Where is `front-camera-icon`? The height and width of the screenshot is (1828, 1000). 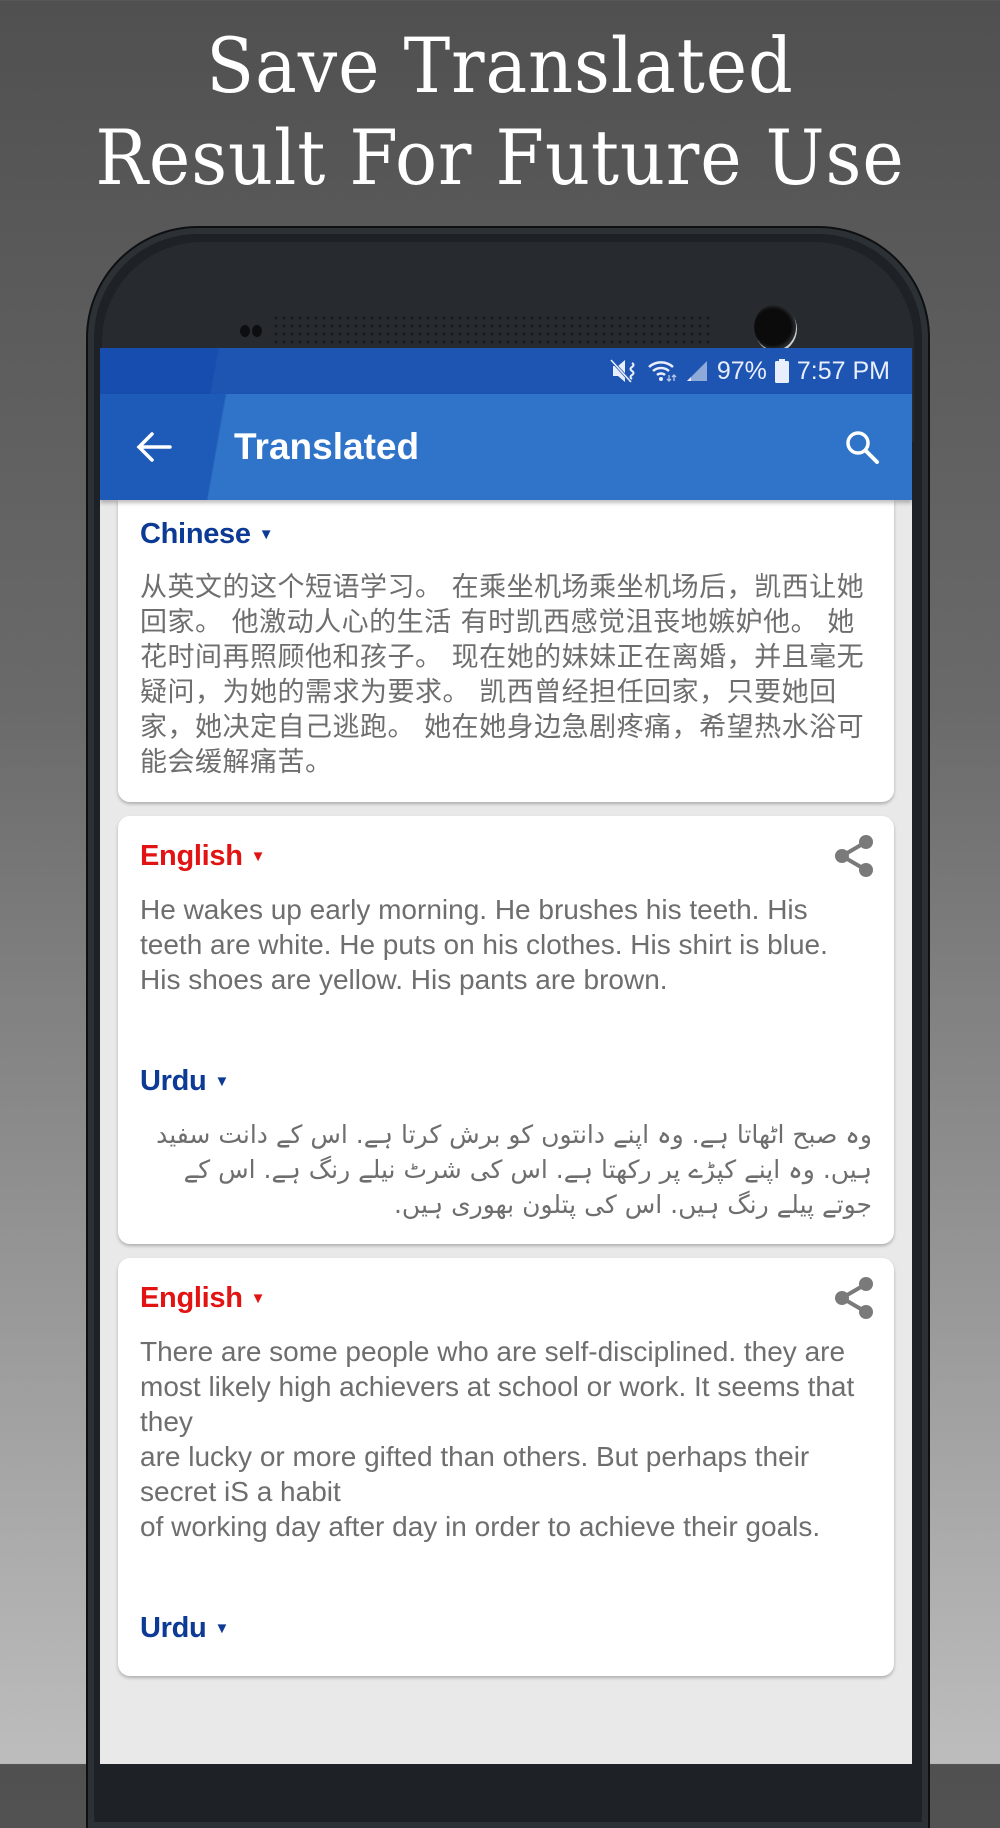 front-camera-icon is located at coordinates (775, 327).